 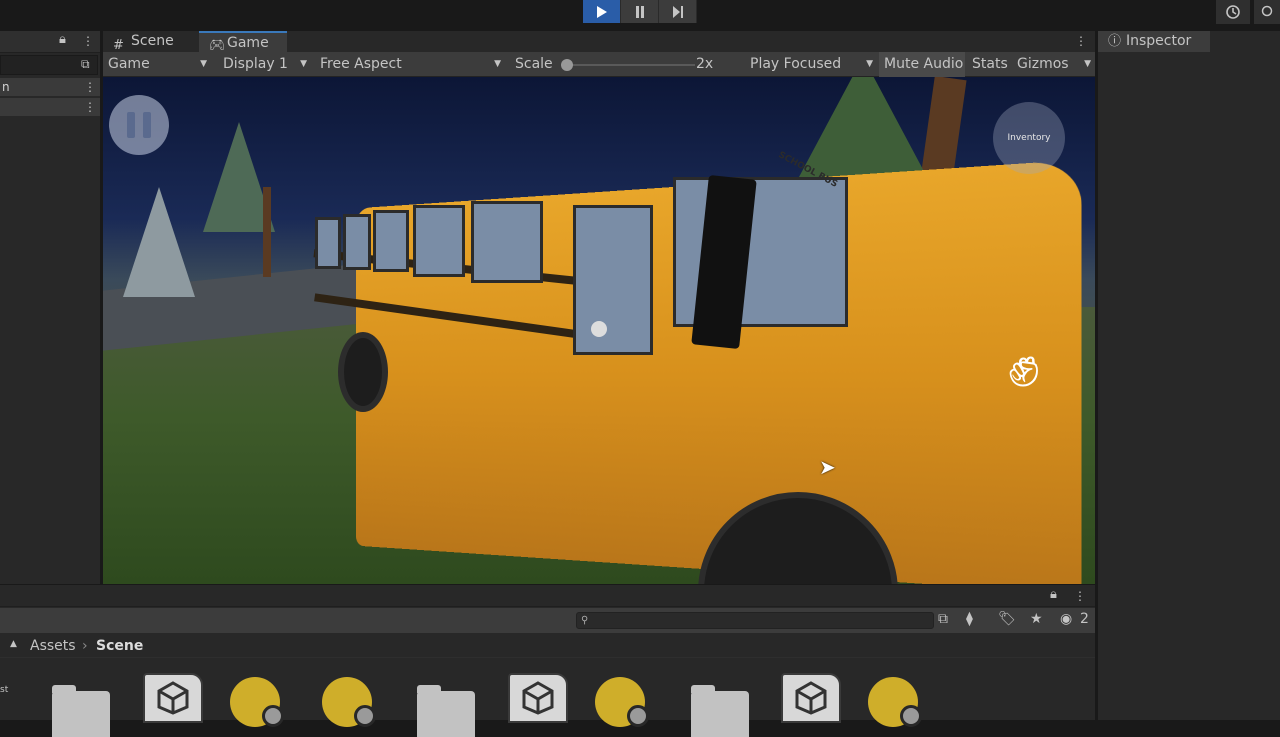 I want to click on aspect-dropdown: Free Aspect ▼, so click(x=410, y=64).